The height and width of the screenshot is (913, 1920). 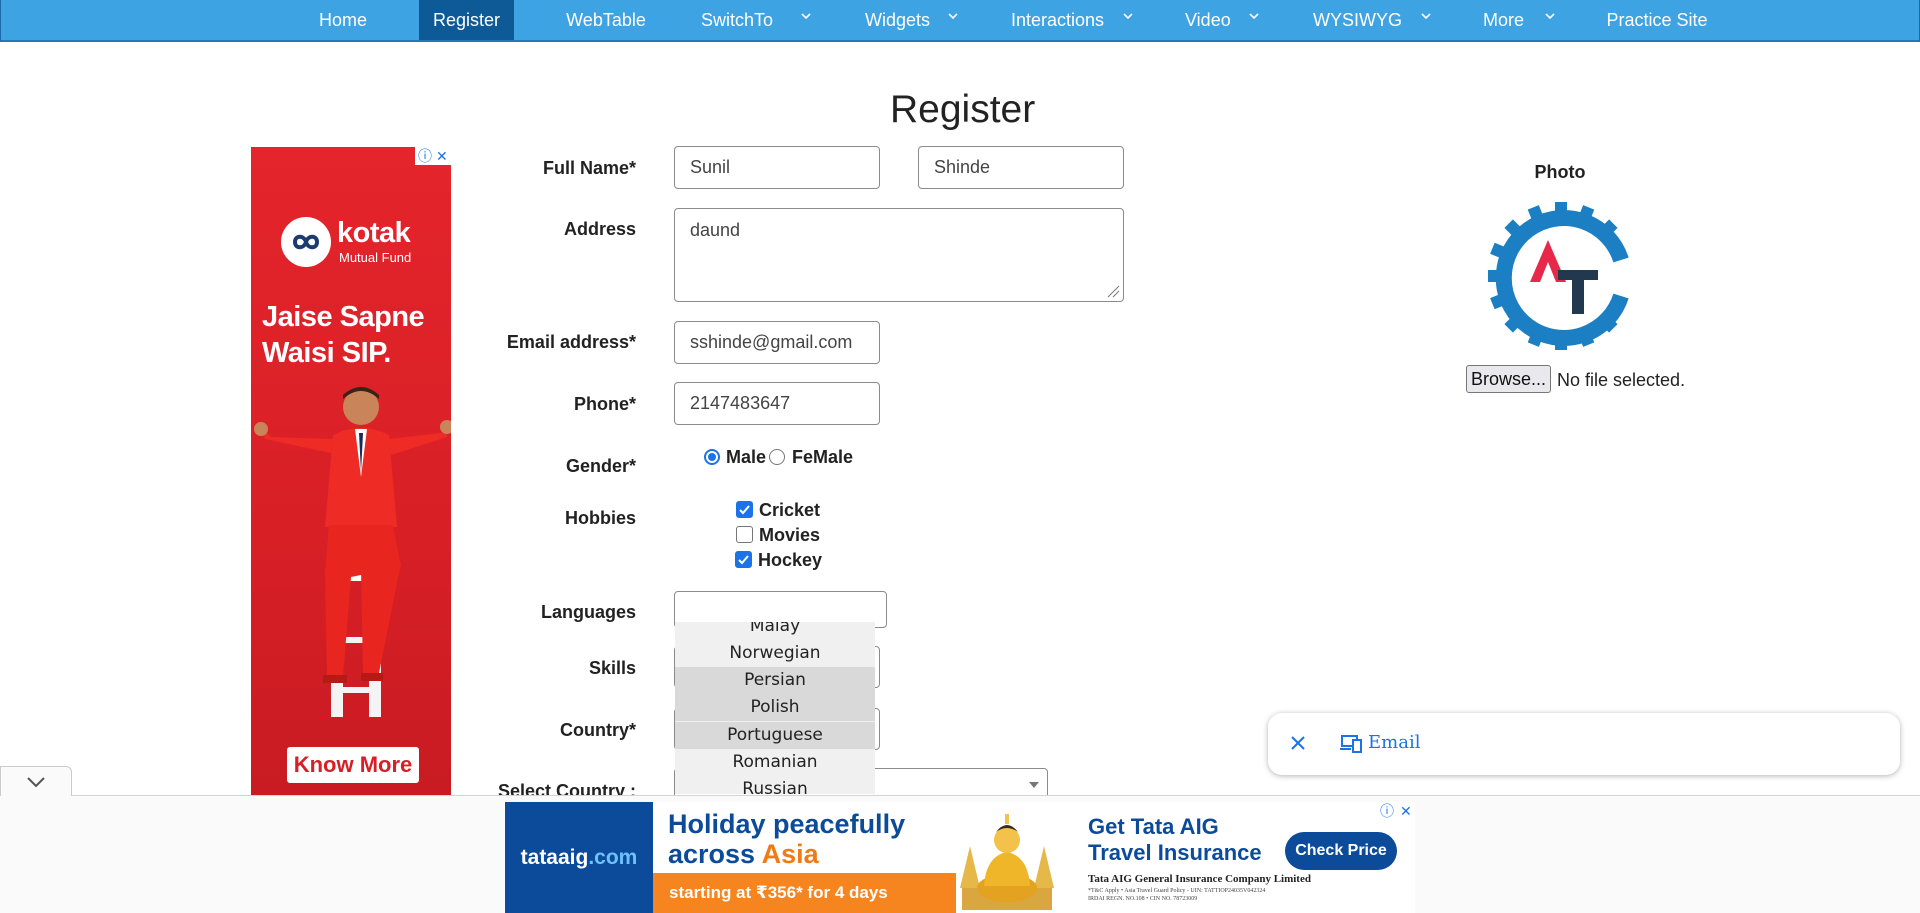 I want to click on language-option: Romanian, so click(x=775, y=762).